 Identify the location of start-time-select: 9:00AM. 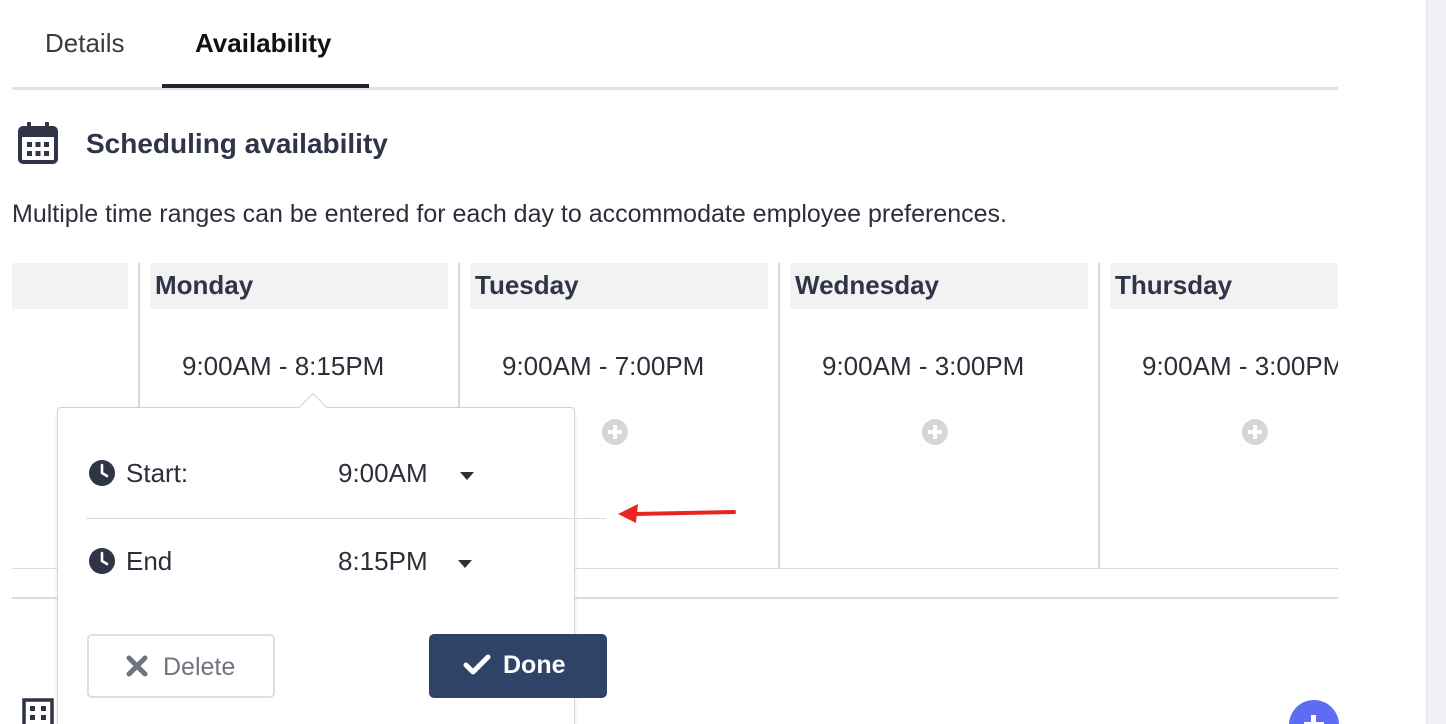
(383, 473).